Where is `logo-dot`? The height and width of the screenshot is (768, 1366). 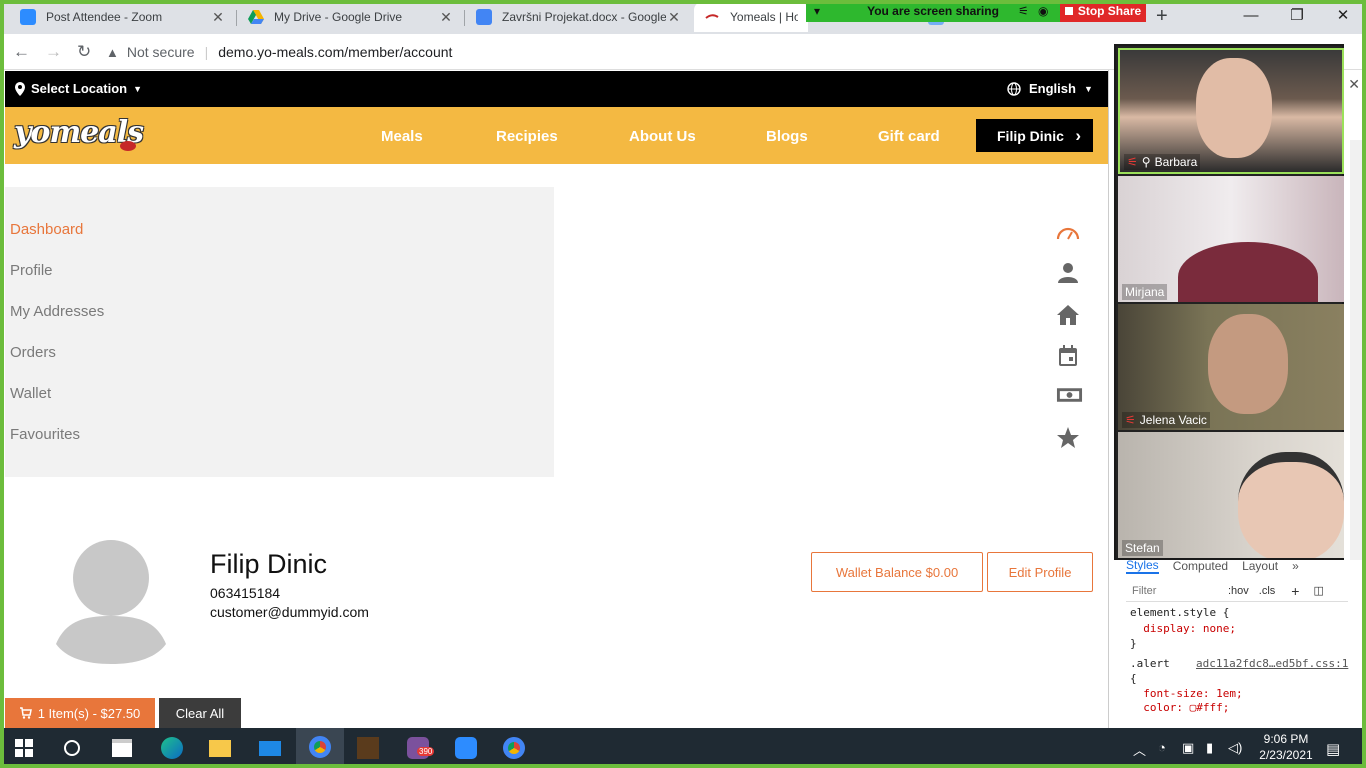
logo-dot is located at coordinates (128, 146).